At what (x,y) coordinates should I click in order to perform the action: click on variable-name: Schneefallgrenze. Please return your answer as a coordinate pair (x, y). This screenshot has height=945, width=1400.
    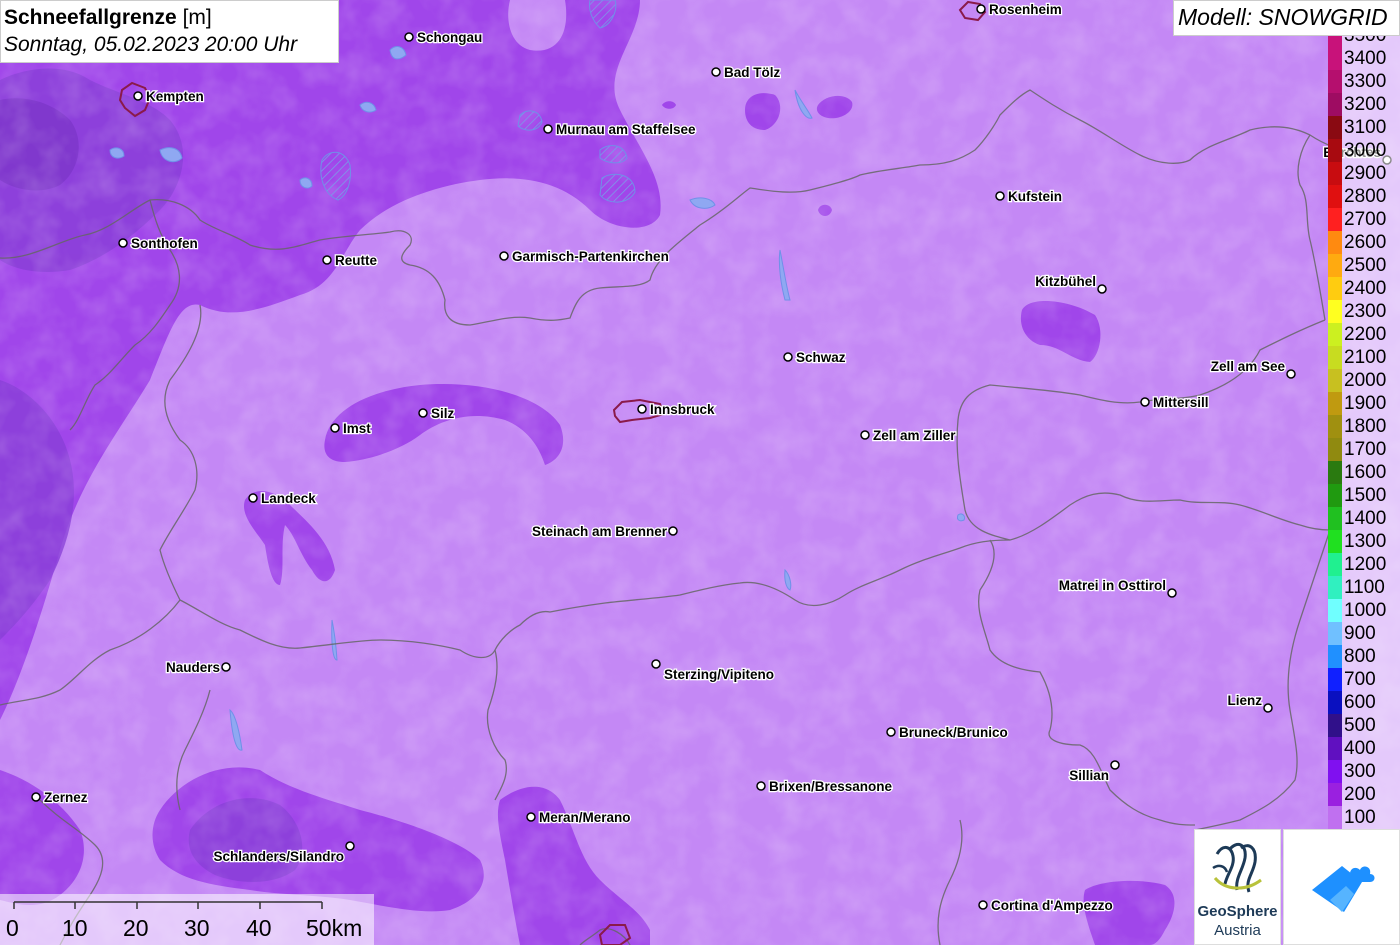
    Looking at the image, I should click on (90, 17).